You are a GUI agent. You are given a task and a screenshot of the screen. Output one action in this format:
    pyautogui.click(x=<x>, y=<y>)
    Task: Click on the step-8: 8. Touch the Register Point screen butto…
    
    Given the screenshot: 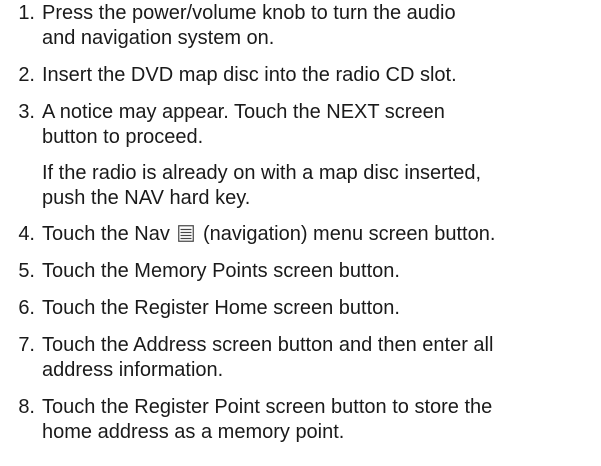 What is the action you would take?
    pyautogui.click(x=300, y=420)
    